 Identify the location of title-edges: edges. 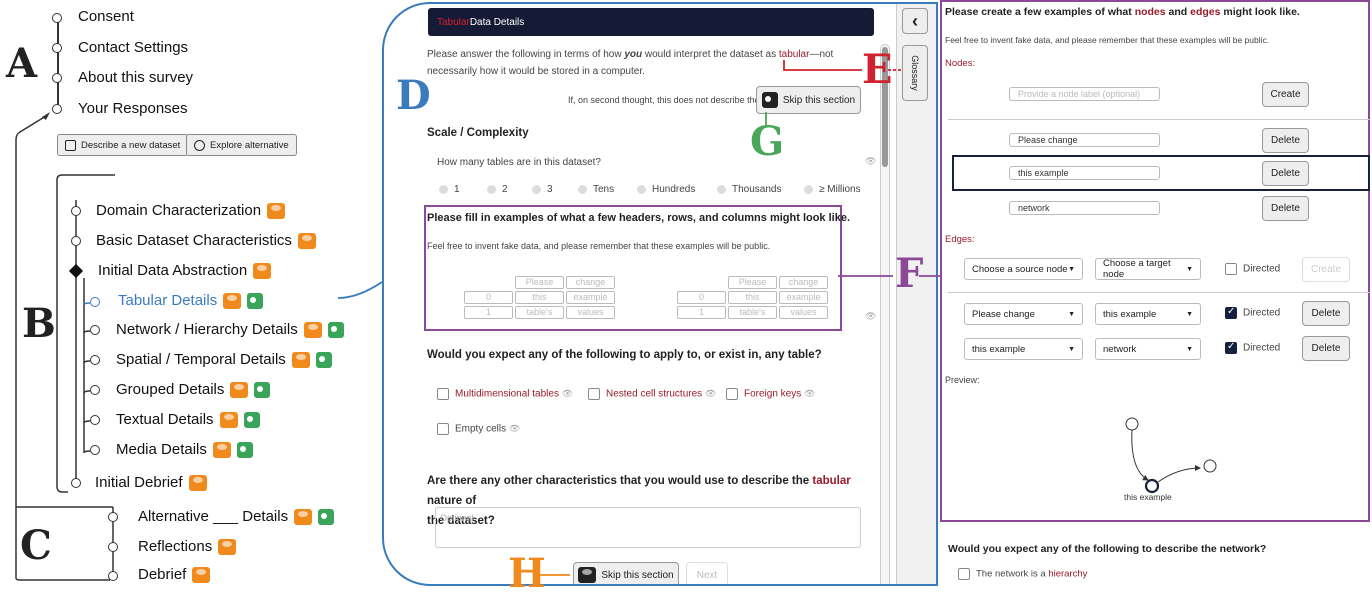
(1205, 12).